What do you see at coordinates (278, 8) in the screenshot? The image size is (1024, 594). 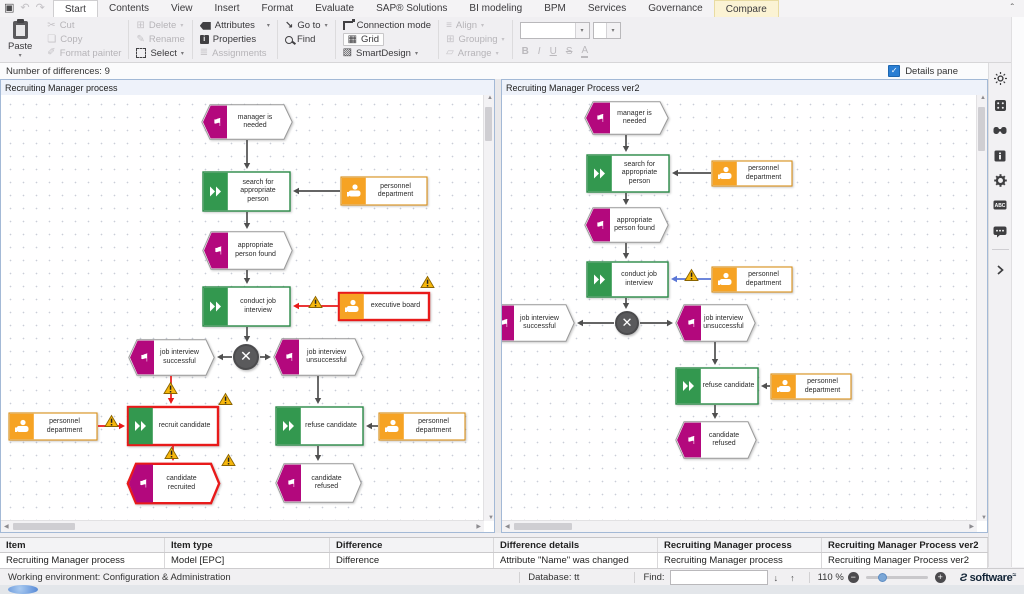 I see `tab-format: Format` at bounding box center [278, 8].